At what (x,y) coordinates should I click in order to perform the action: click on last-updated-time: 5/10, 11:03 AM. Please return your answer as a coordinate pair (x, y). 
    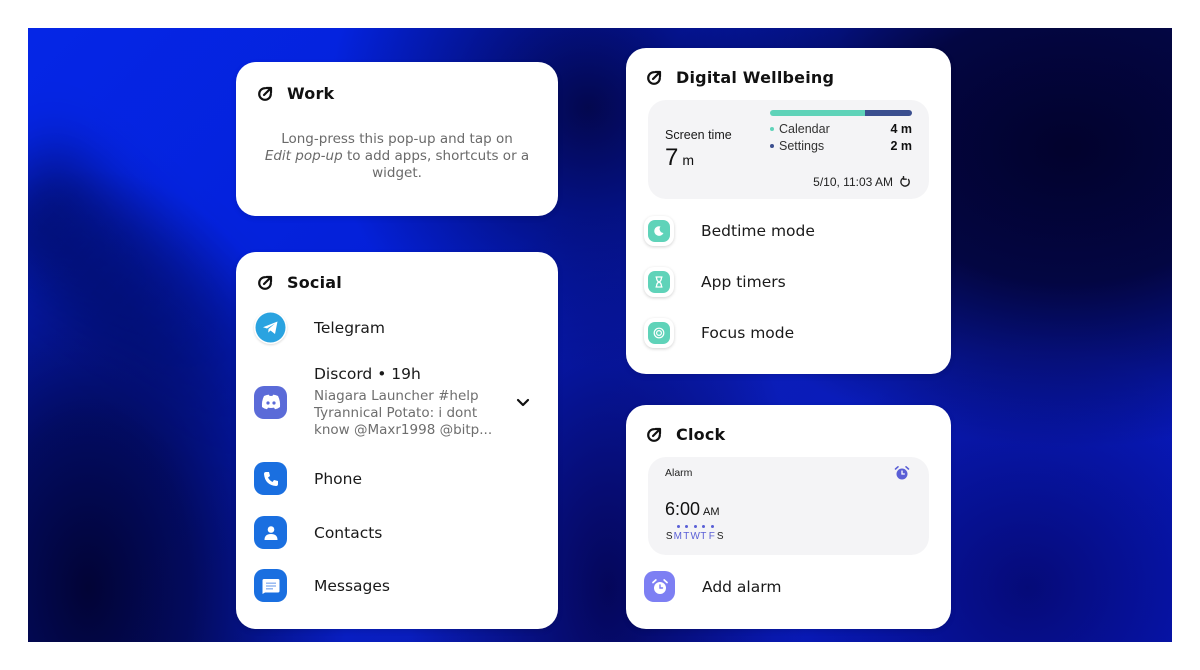
    Looking at the image, I should click on (853, 182).